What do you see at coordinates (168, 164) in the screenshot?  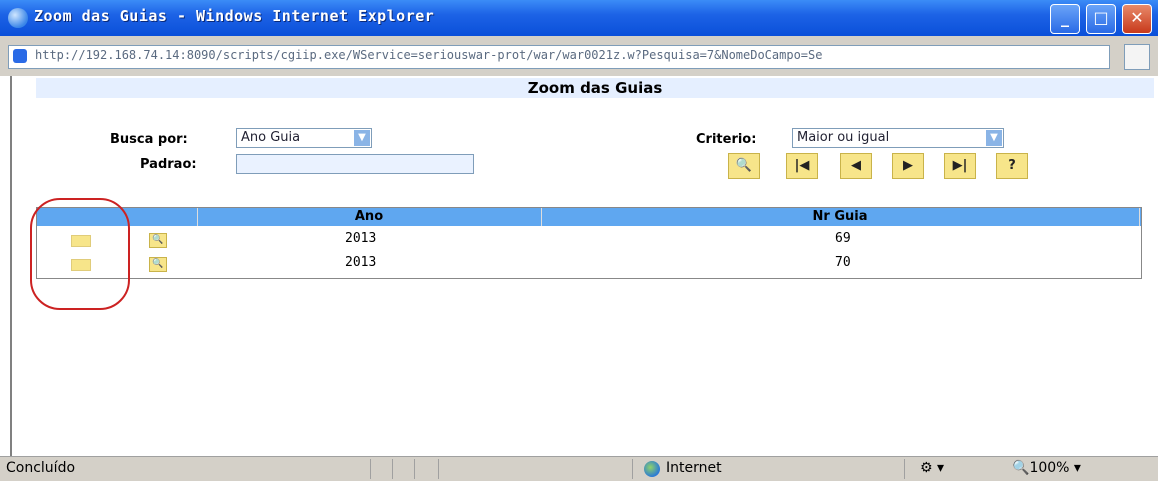 I see `padrao-label: Padrao:` at bounding box center [168, 164].